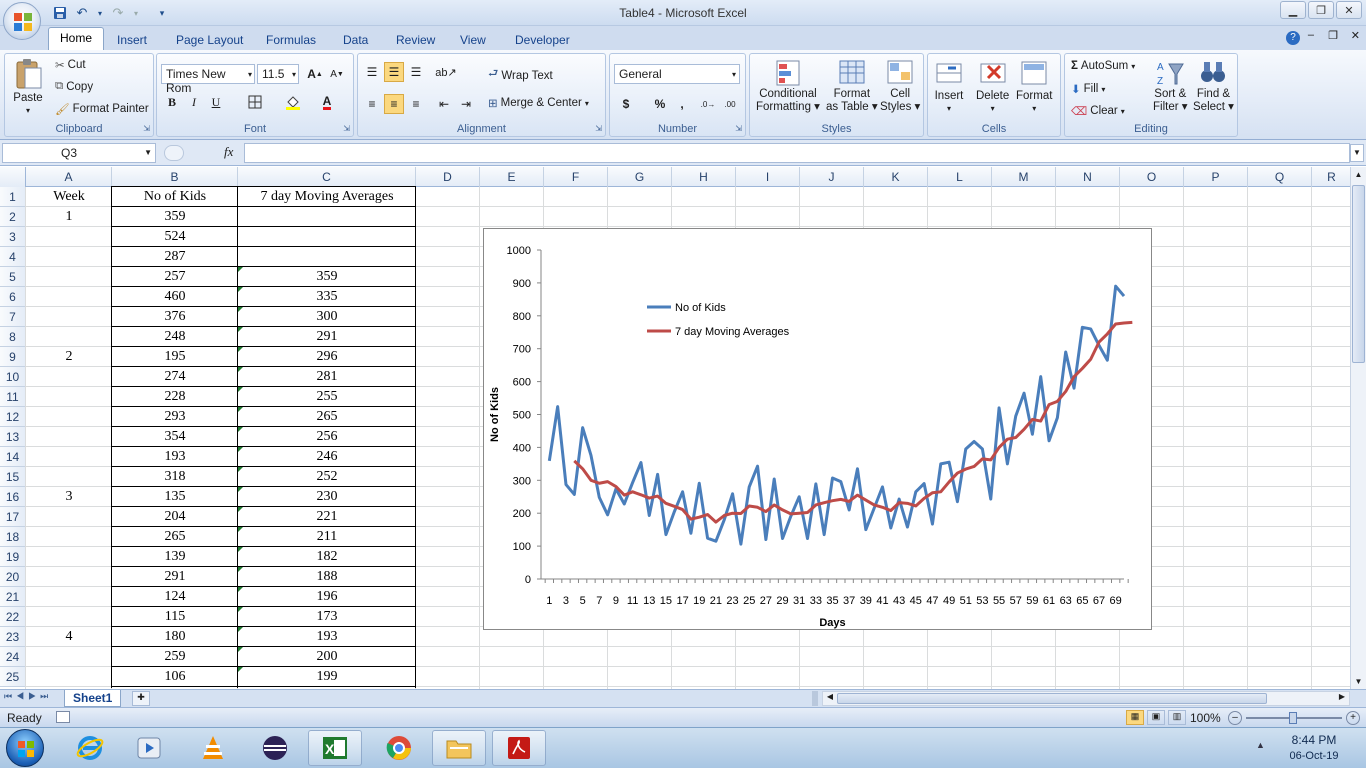  Describe the element at coordinates (13, 497) in the screenshot. I see `row-header-16: 16` at that location.